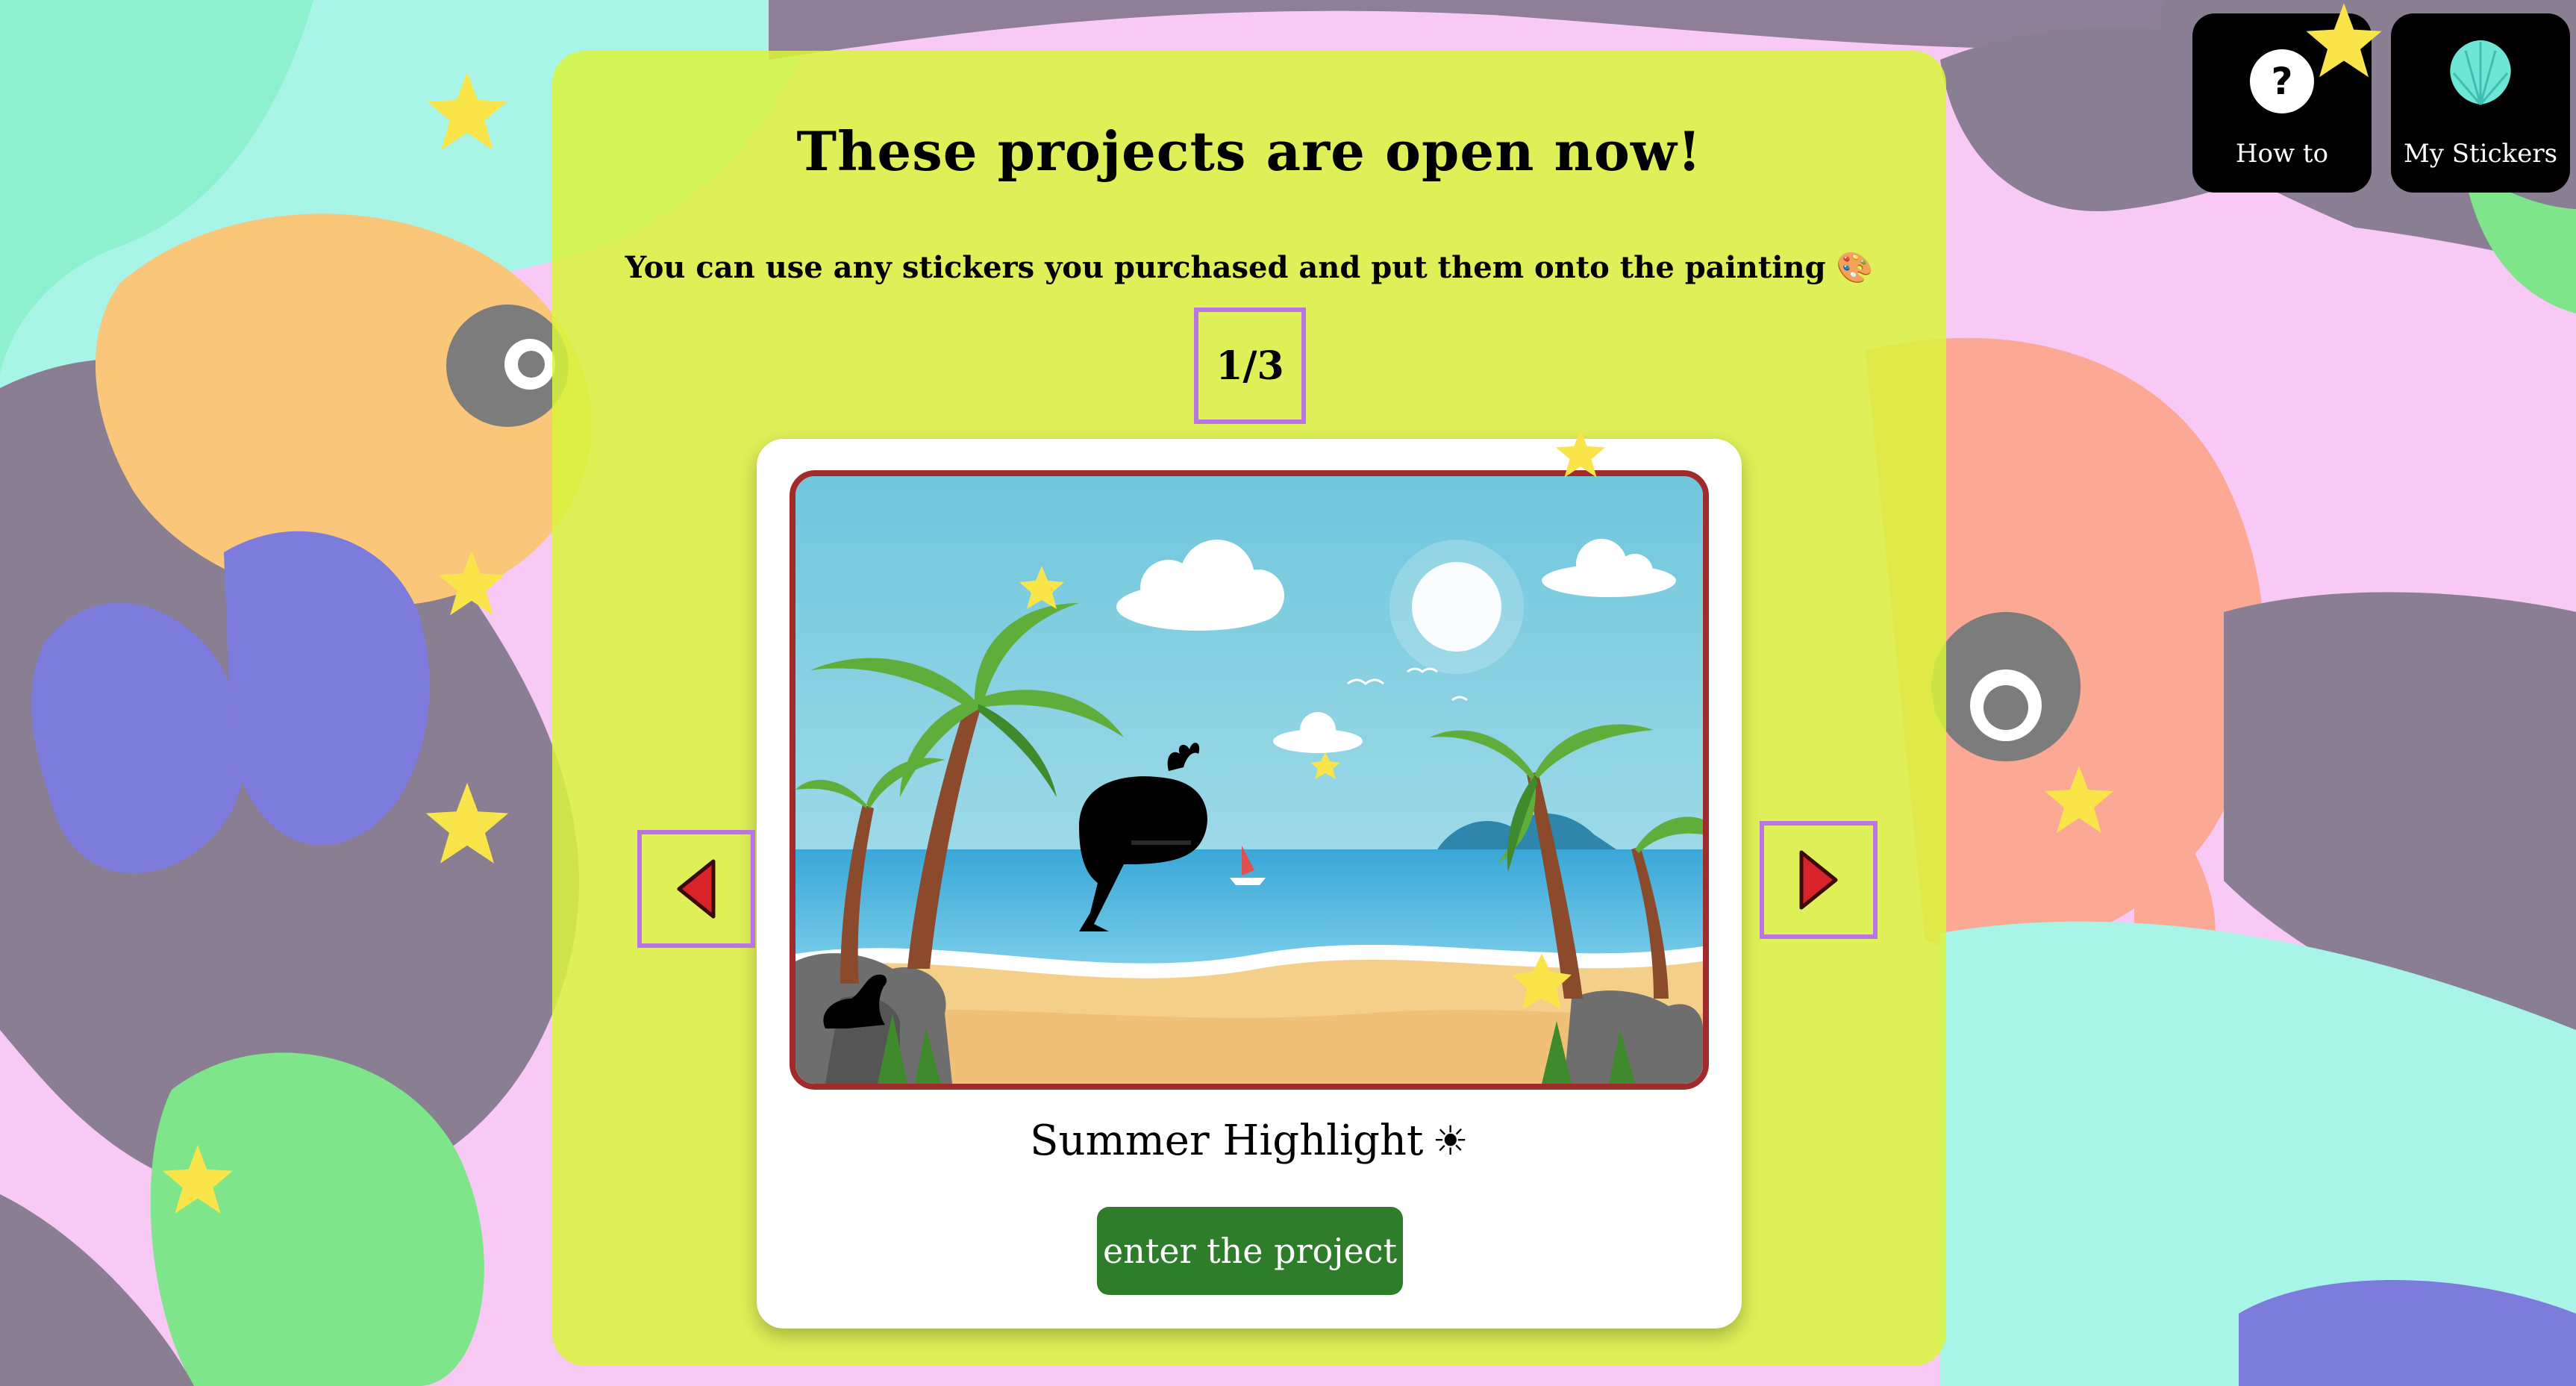  I want to click on my-stickers-label: My Stickers, so click(2480, 154).